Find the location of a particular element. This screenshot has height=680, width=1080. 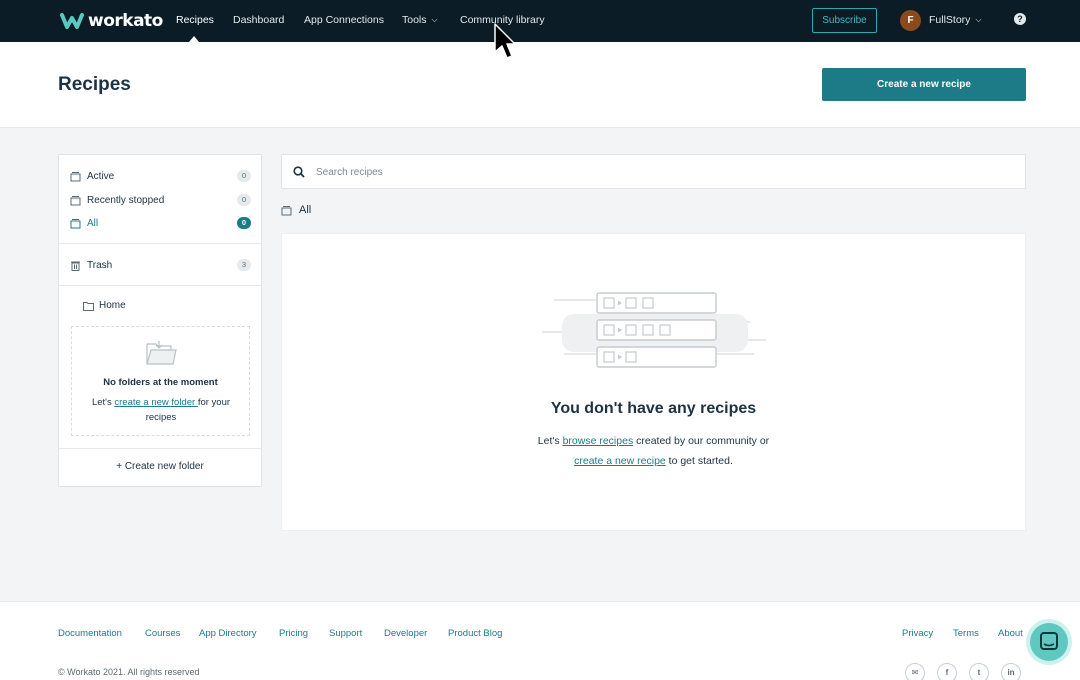

page-title: Recipes is located at coordinates (94, 84).